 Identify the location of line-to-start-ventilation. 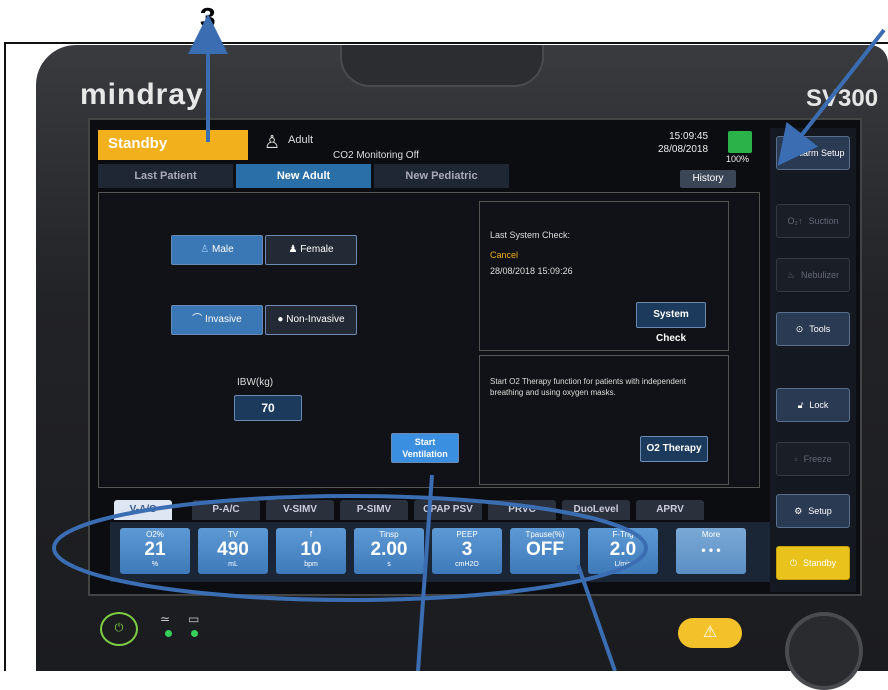
(425, 572).